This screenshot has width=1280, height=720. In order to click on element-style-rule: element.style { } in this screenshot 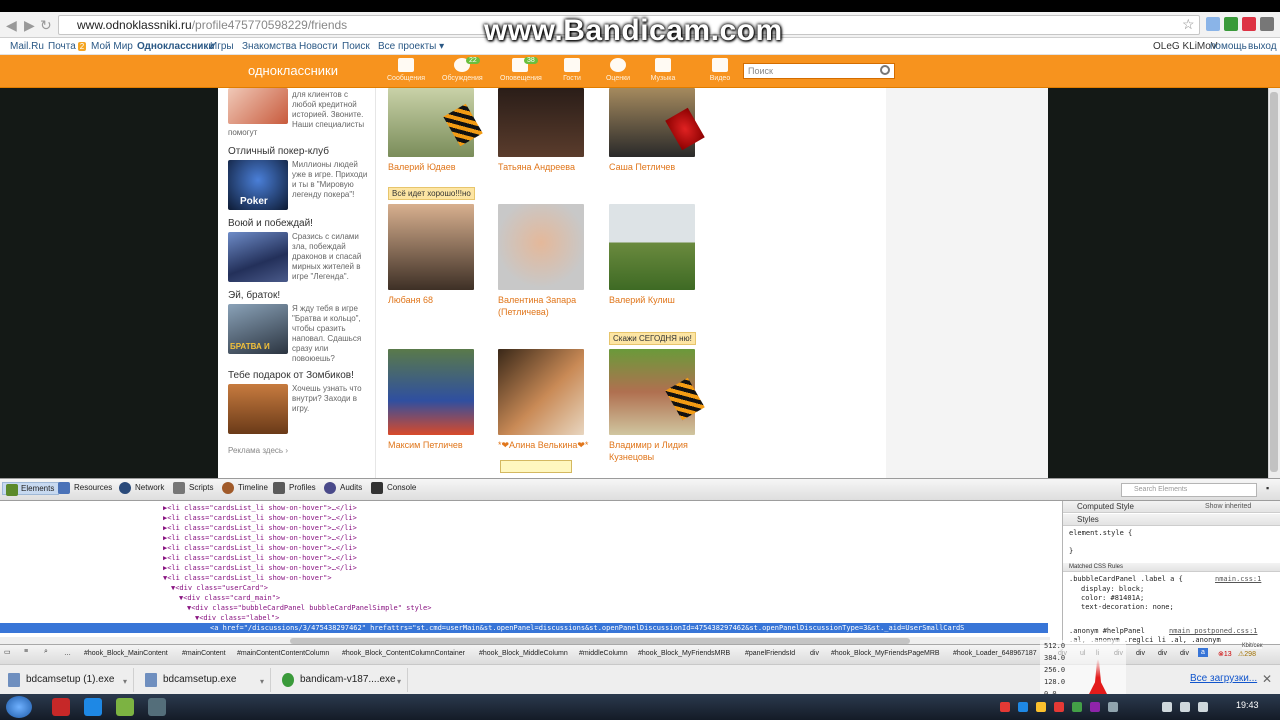, I will do `click(1100, 542)`.